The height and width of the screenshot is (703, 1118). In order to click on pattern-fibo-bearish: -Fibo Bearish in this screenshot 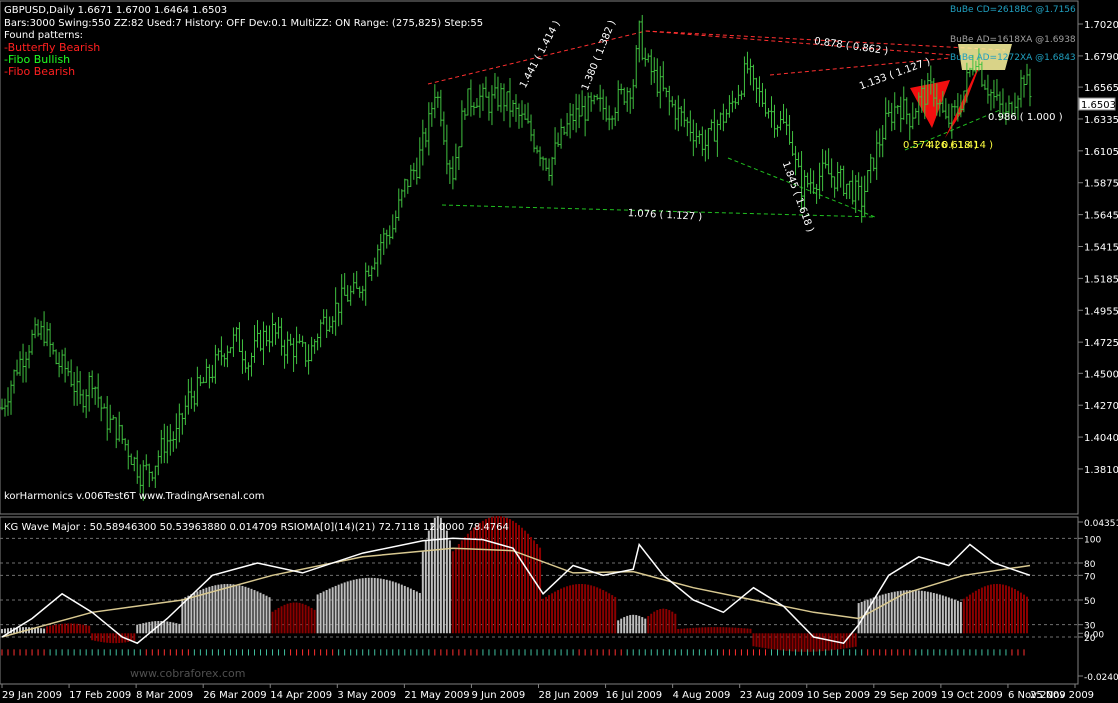, I will do `click(40, 71)`.